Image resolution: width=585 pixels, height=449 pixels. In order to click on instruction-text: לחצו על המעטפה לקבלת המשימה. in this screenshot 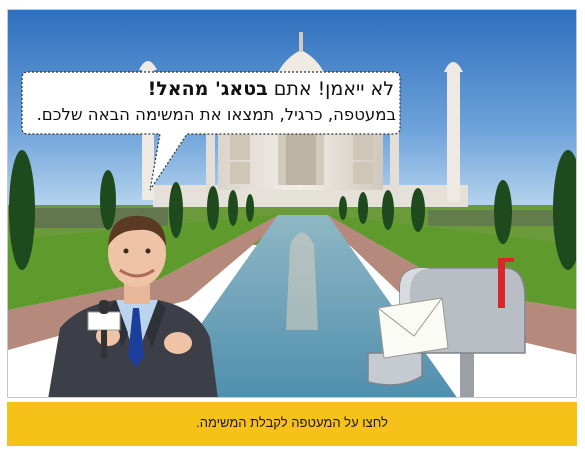, I will do `click(292, 422)`.